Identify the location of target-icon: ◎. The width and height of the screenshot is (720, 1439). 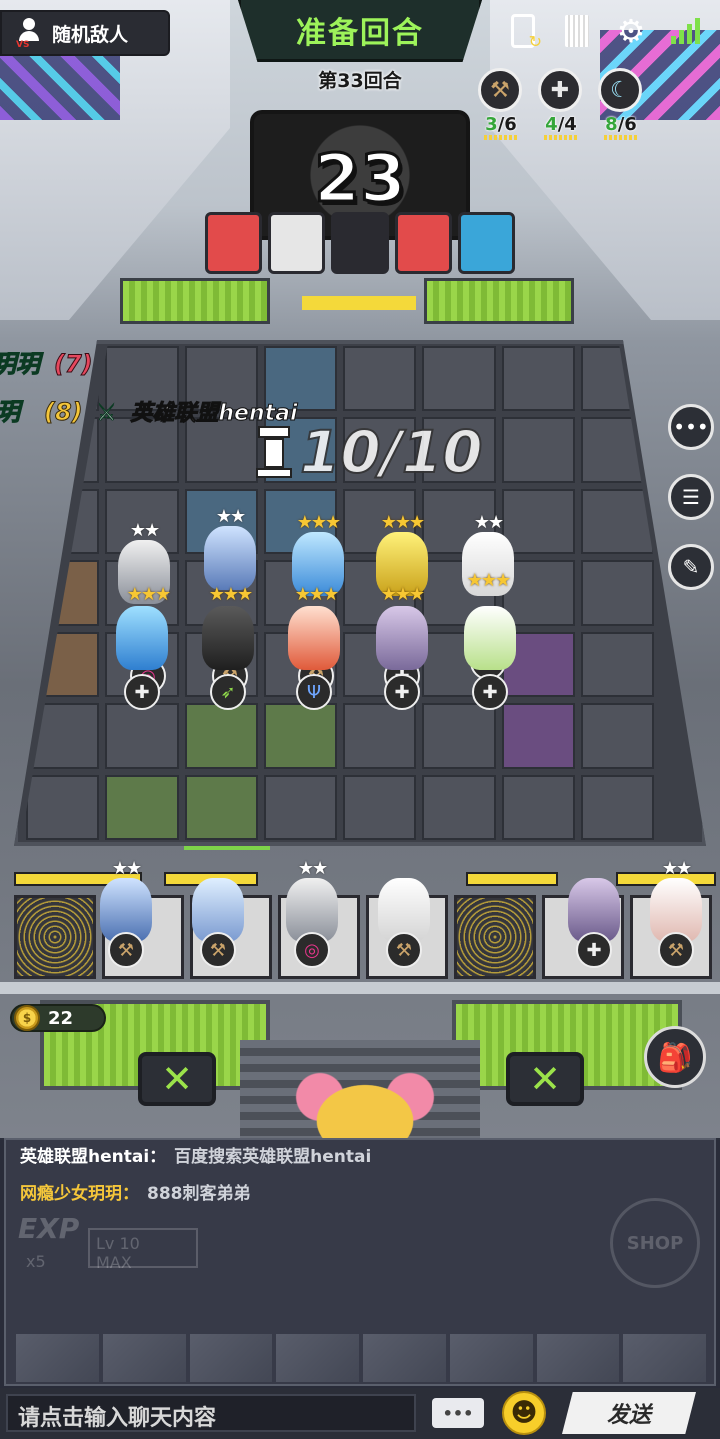
(312, 950).